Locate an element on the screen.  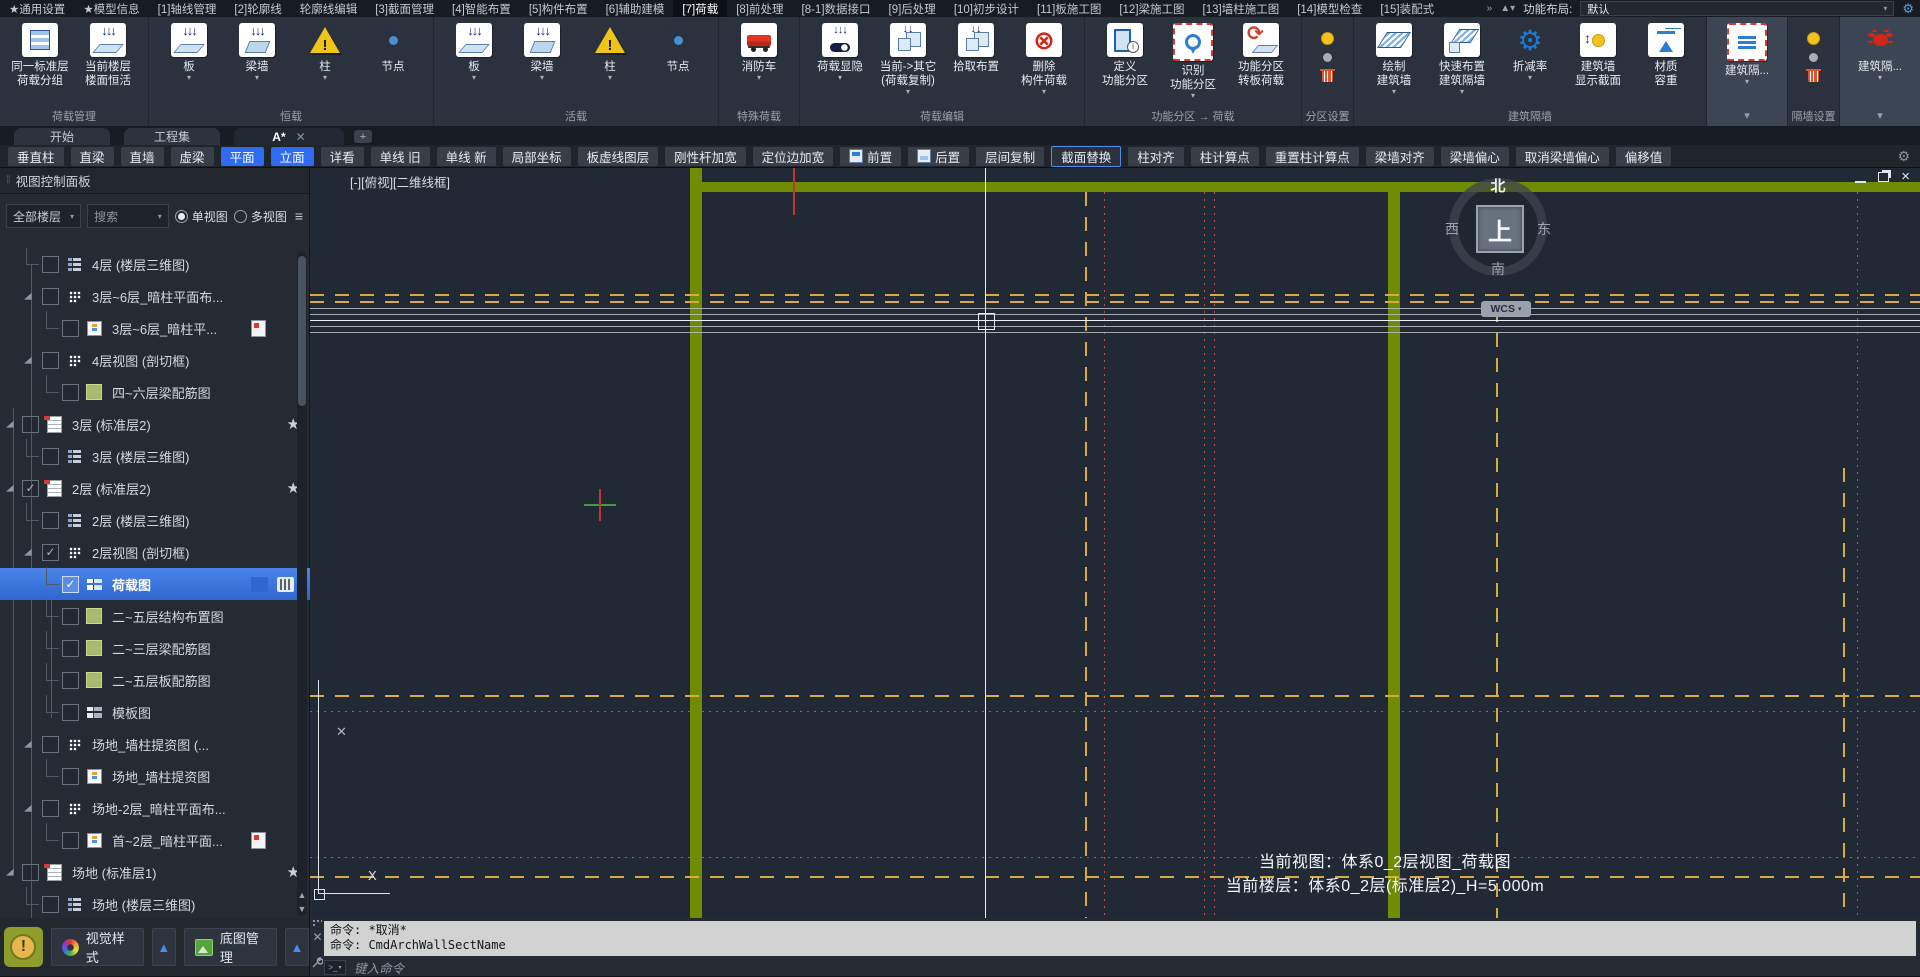
ribbon-button-: 快速布置 建筑隔墙 ▾ is located at coordinates (1462, 59).